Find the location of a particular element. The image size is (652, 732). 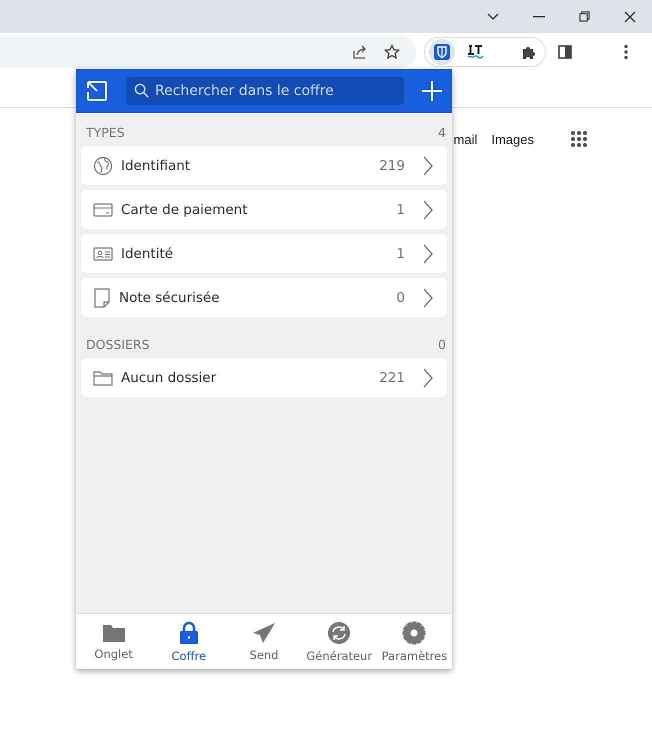

list-item: Identité 1 is located at coordinates (264, 253).